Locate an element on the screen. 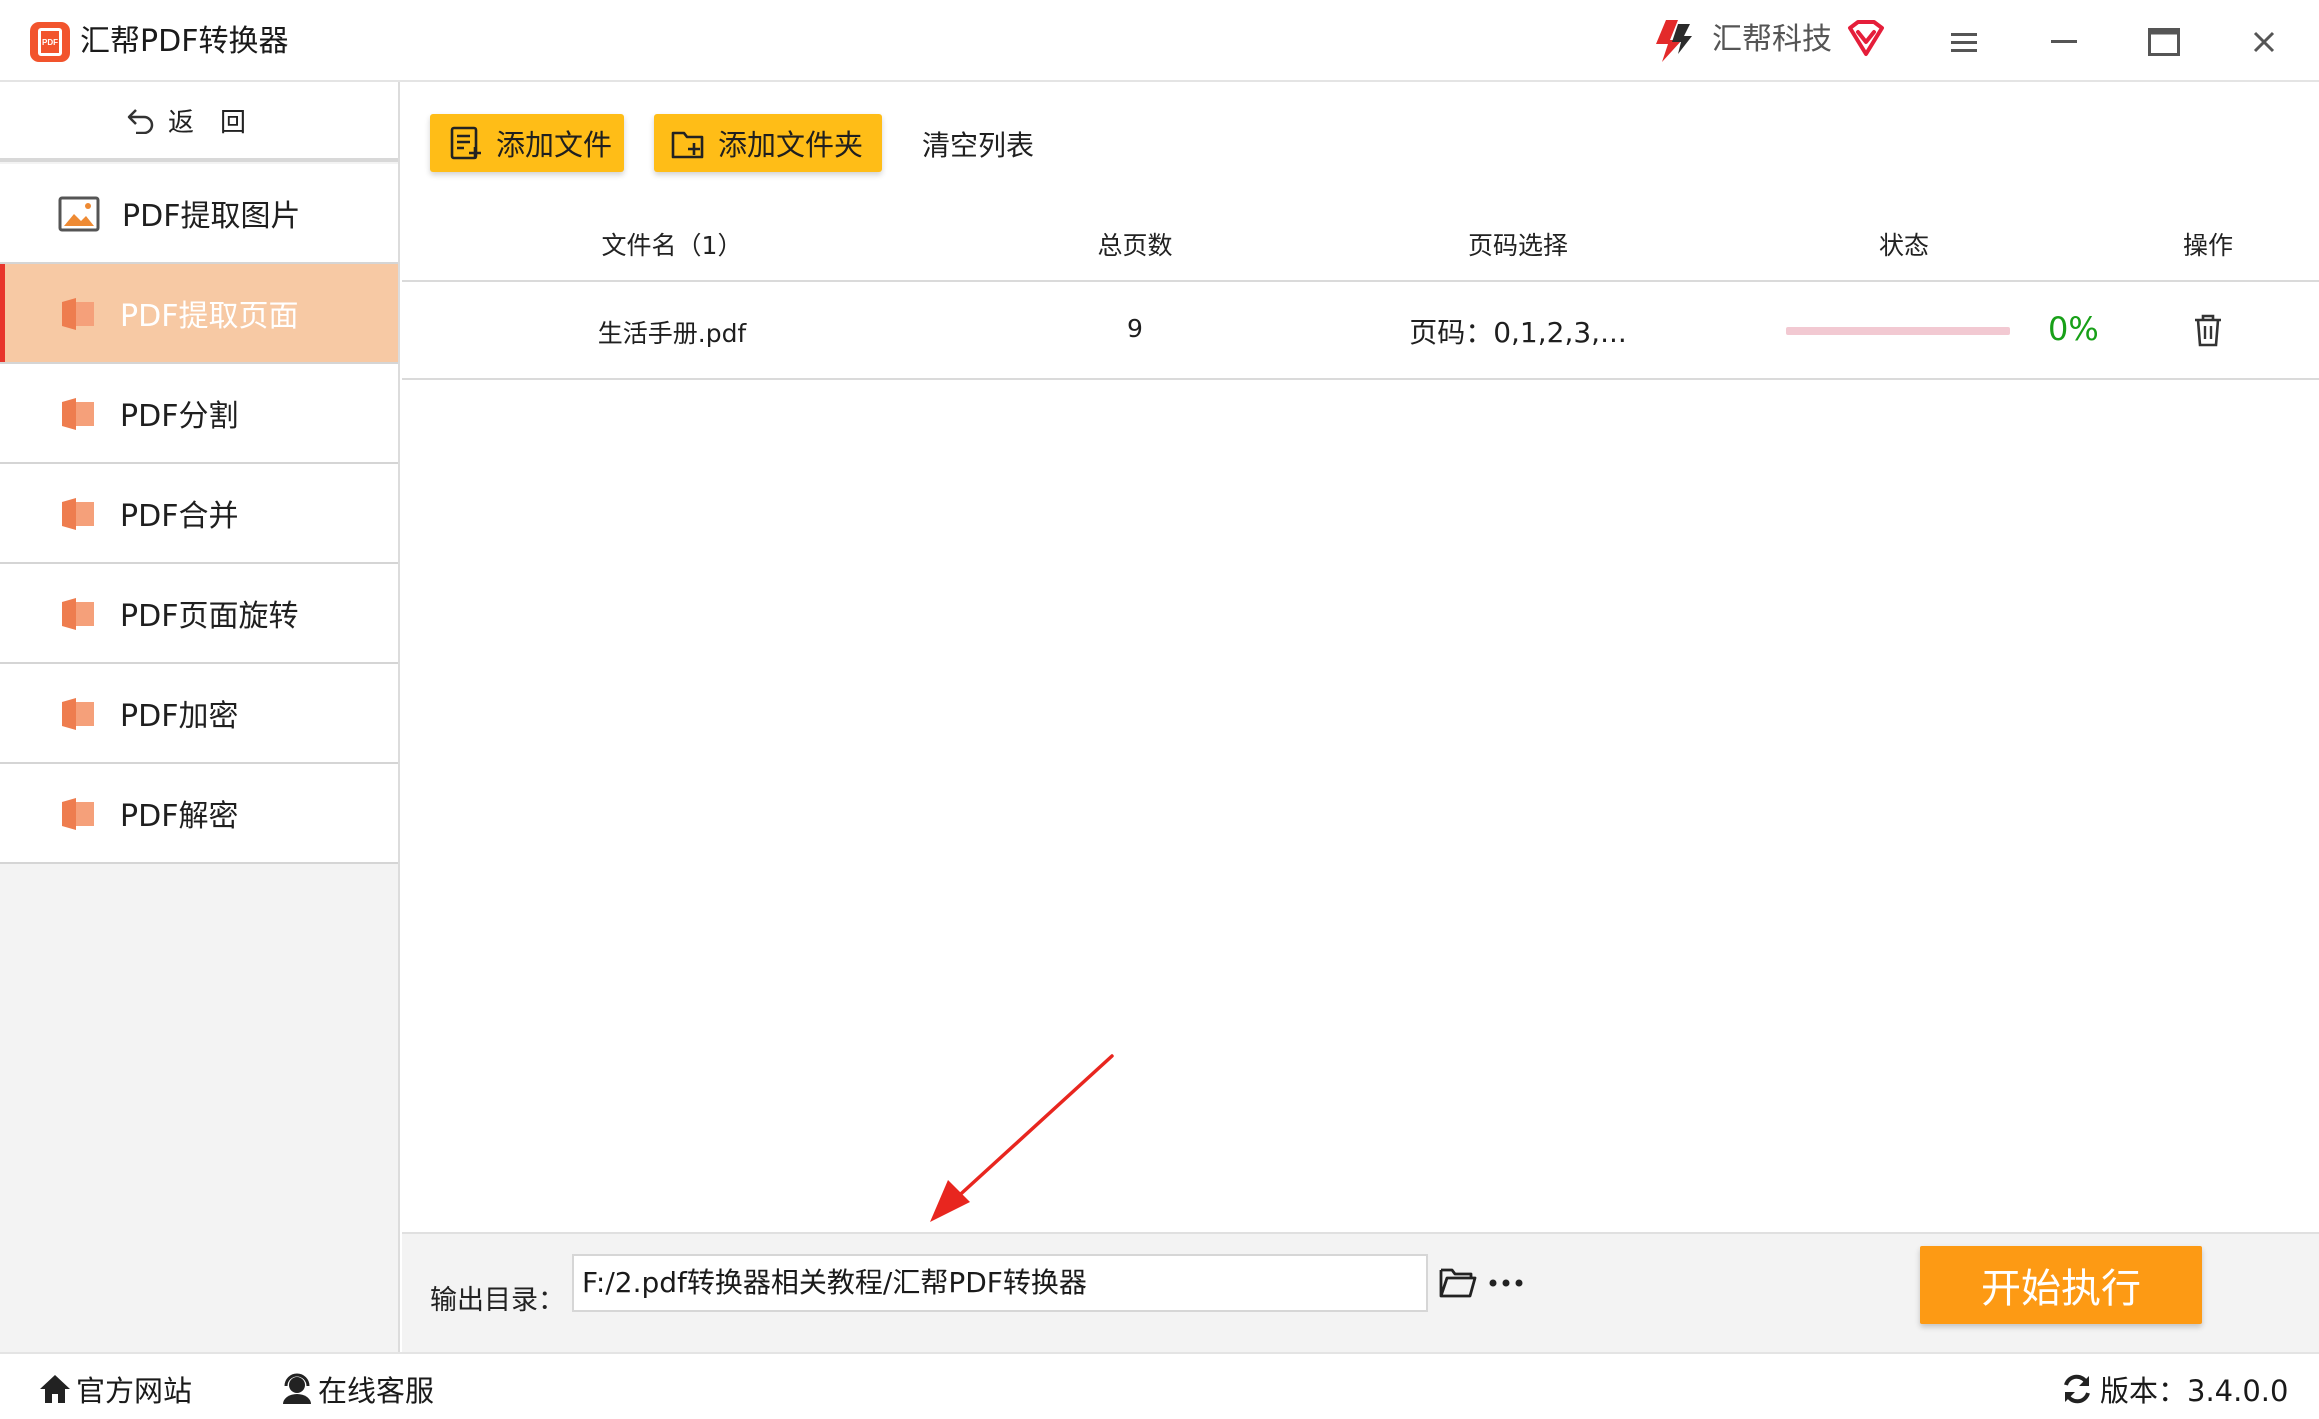  output-bar: 输出目录： F:/2.pdf转换器相关教程/汇帮PDF转换器 开始执行 is located at coordinates (1360, 1292).